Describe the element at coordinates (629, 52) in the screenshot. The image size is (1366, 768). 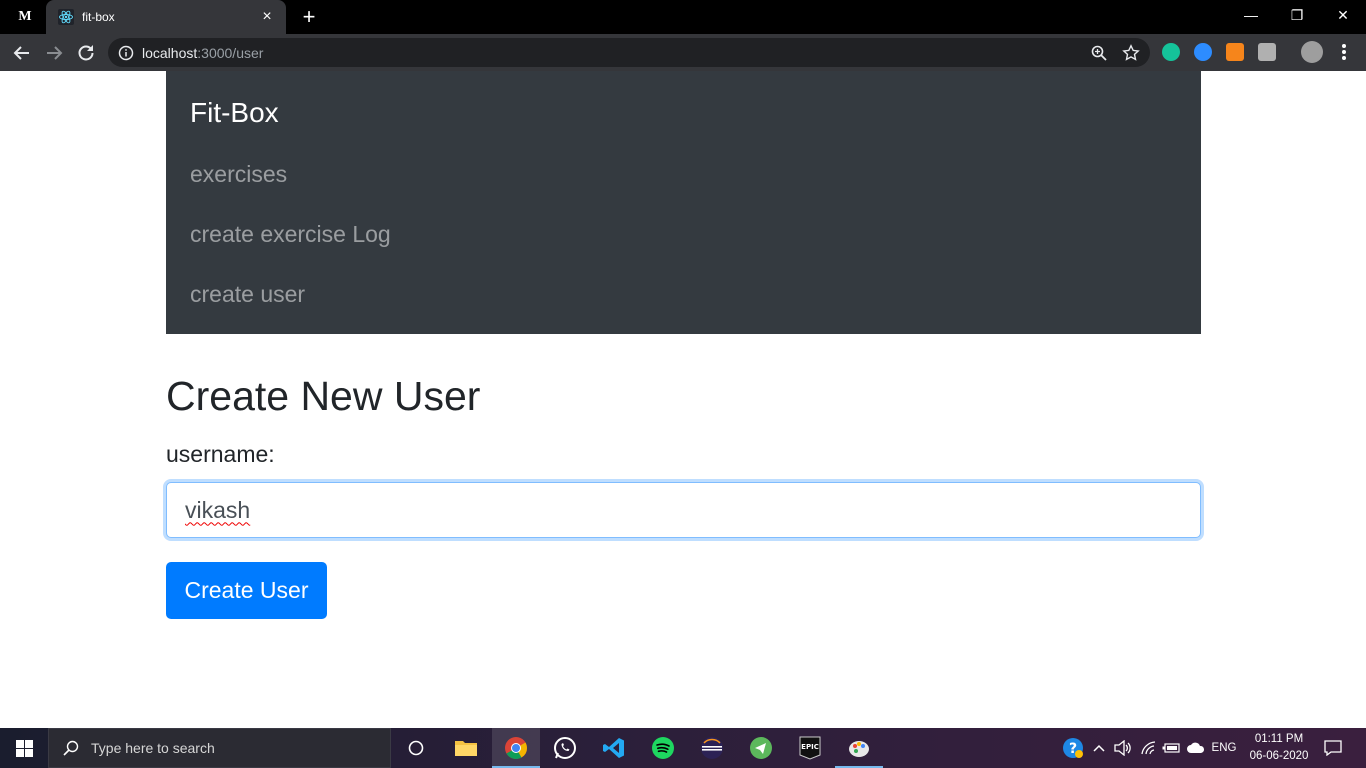
I see `address-bar: localhost:3000/user` at that location.